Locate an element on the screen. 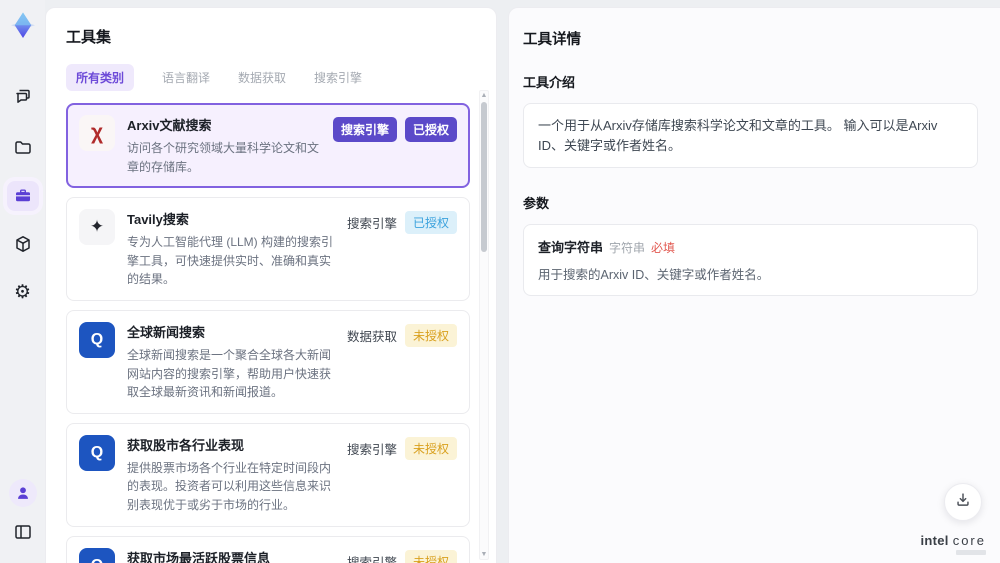  stock-sector-icon is located at coordinates (97, 452).